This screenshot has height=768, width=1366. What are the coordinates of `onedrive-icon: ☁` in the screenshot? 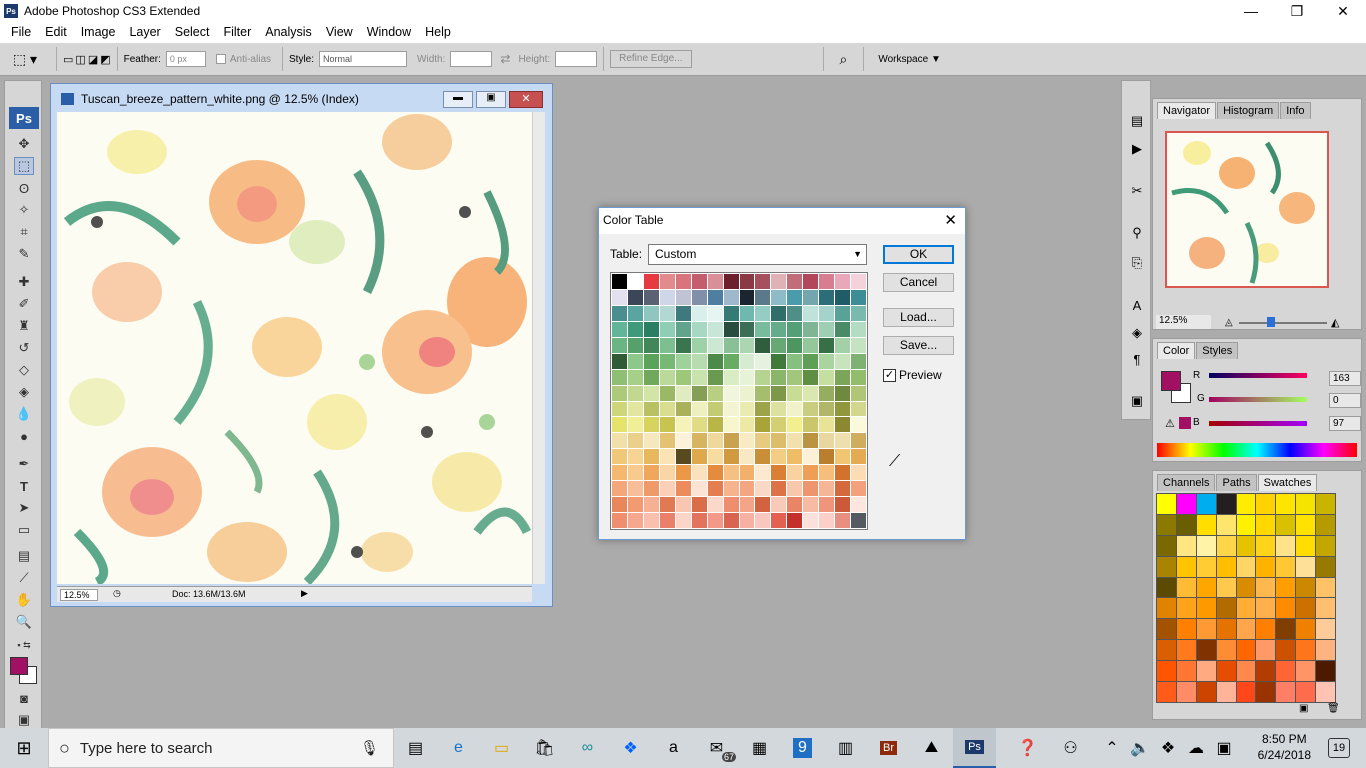 It's located at (1196, 748).